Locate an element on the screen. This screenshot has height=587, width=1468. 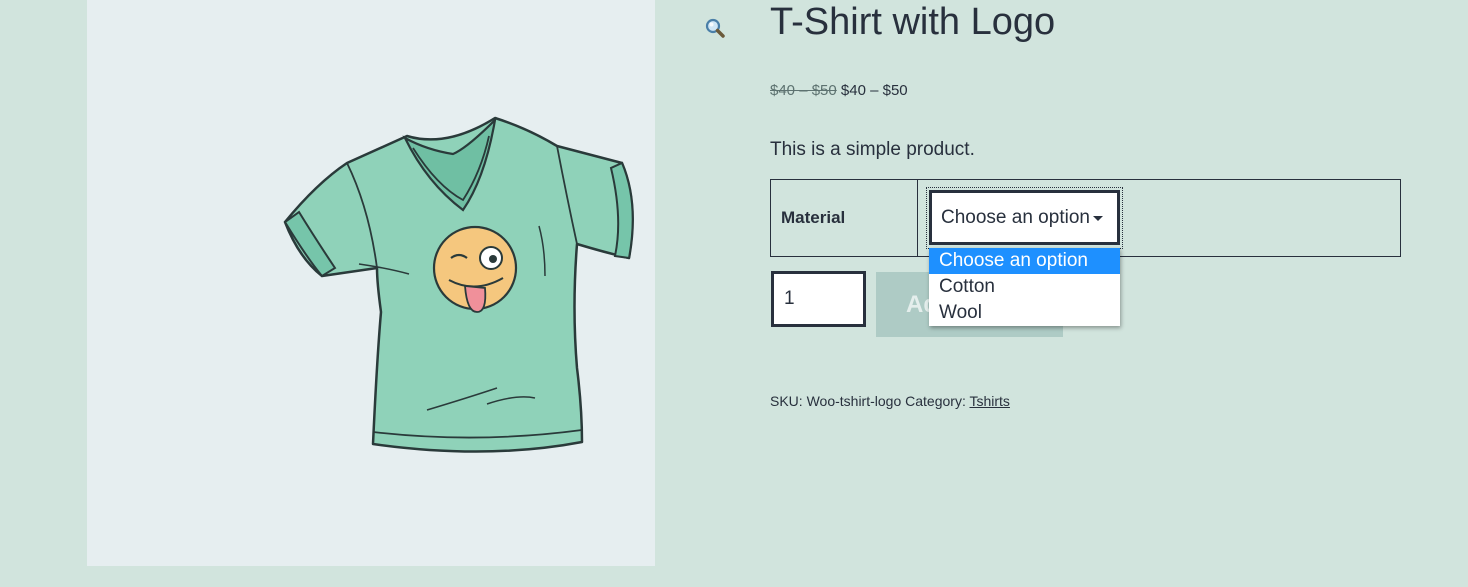
material-select: Choose an option is located at coordinates (1024, 217).